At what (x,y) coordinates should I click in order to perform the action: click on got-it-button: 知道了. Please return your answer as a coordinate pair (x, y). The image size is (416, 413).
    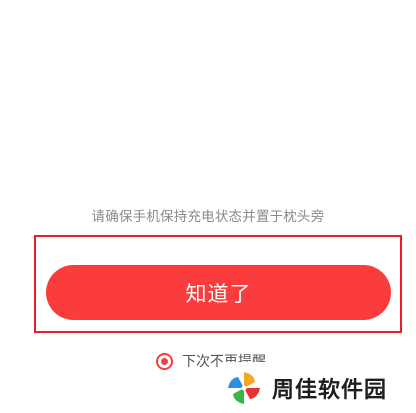
    Looking at the image, I should click on (218, 292).